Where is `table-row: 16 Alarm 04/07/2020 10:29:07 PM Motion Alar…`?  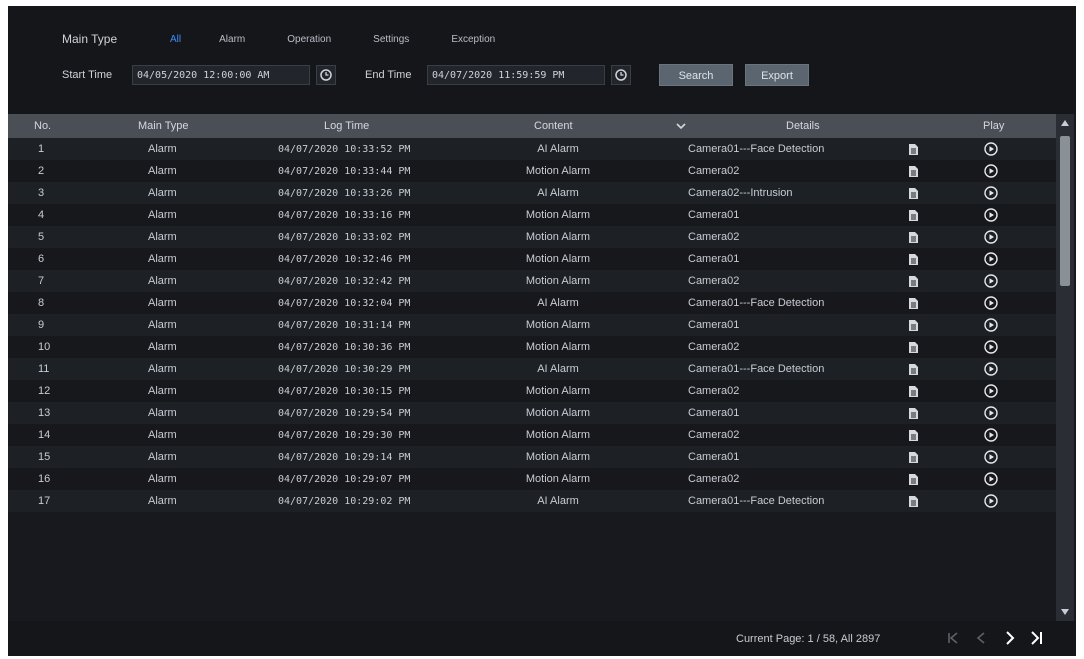 table-row: 16 Alarm 04/07/2020 10:29:07 PM Motion Alar… is located at coordinates (532, 479).